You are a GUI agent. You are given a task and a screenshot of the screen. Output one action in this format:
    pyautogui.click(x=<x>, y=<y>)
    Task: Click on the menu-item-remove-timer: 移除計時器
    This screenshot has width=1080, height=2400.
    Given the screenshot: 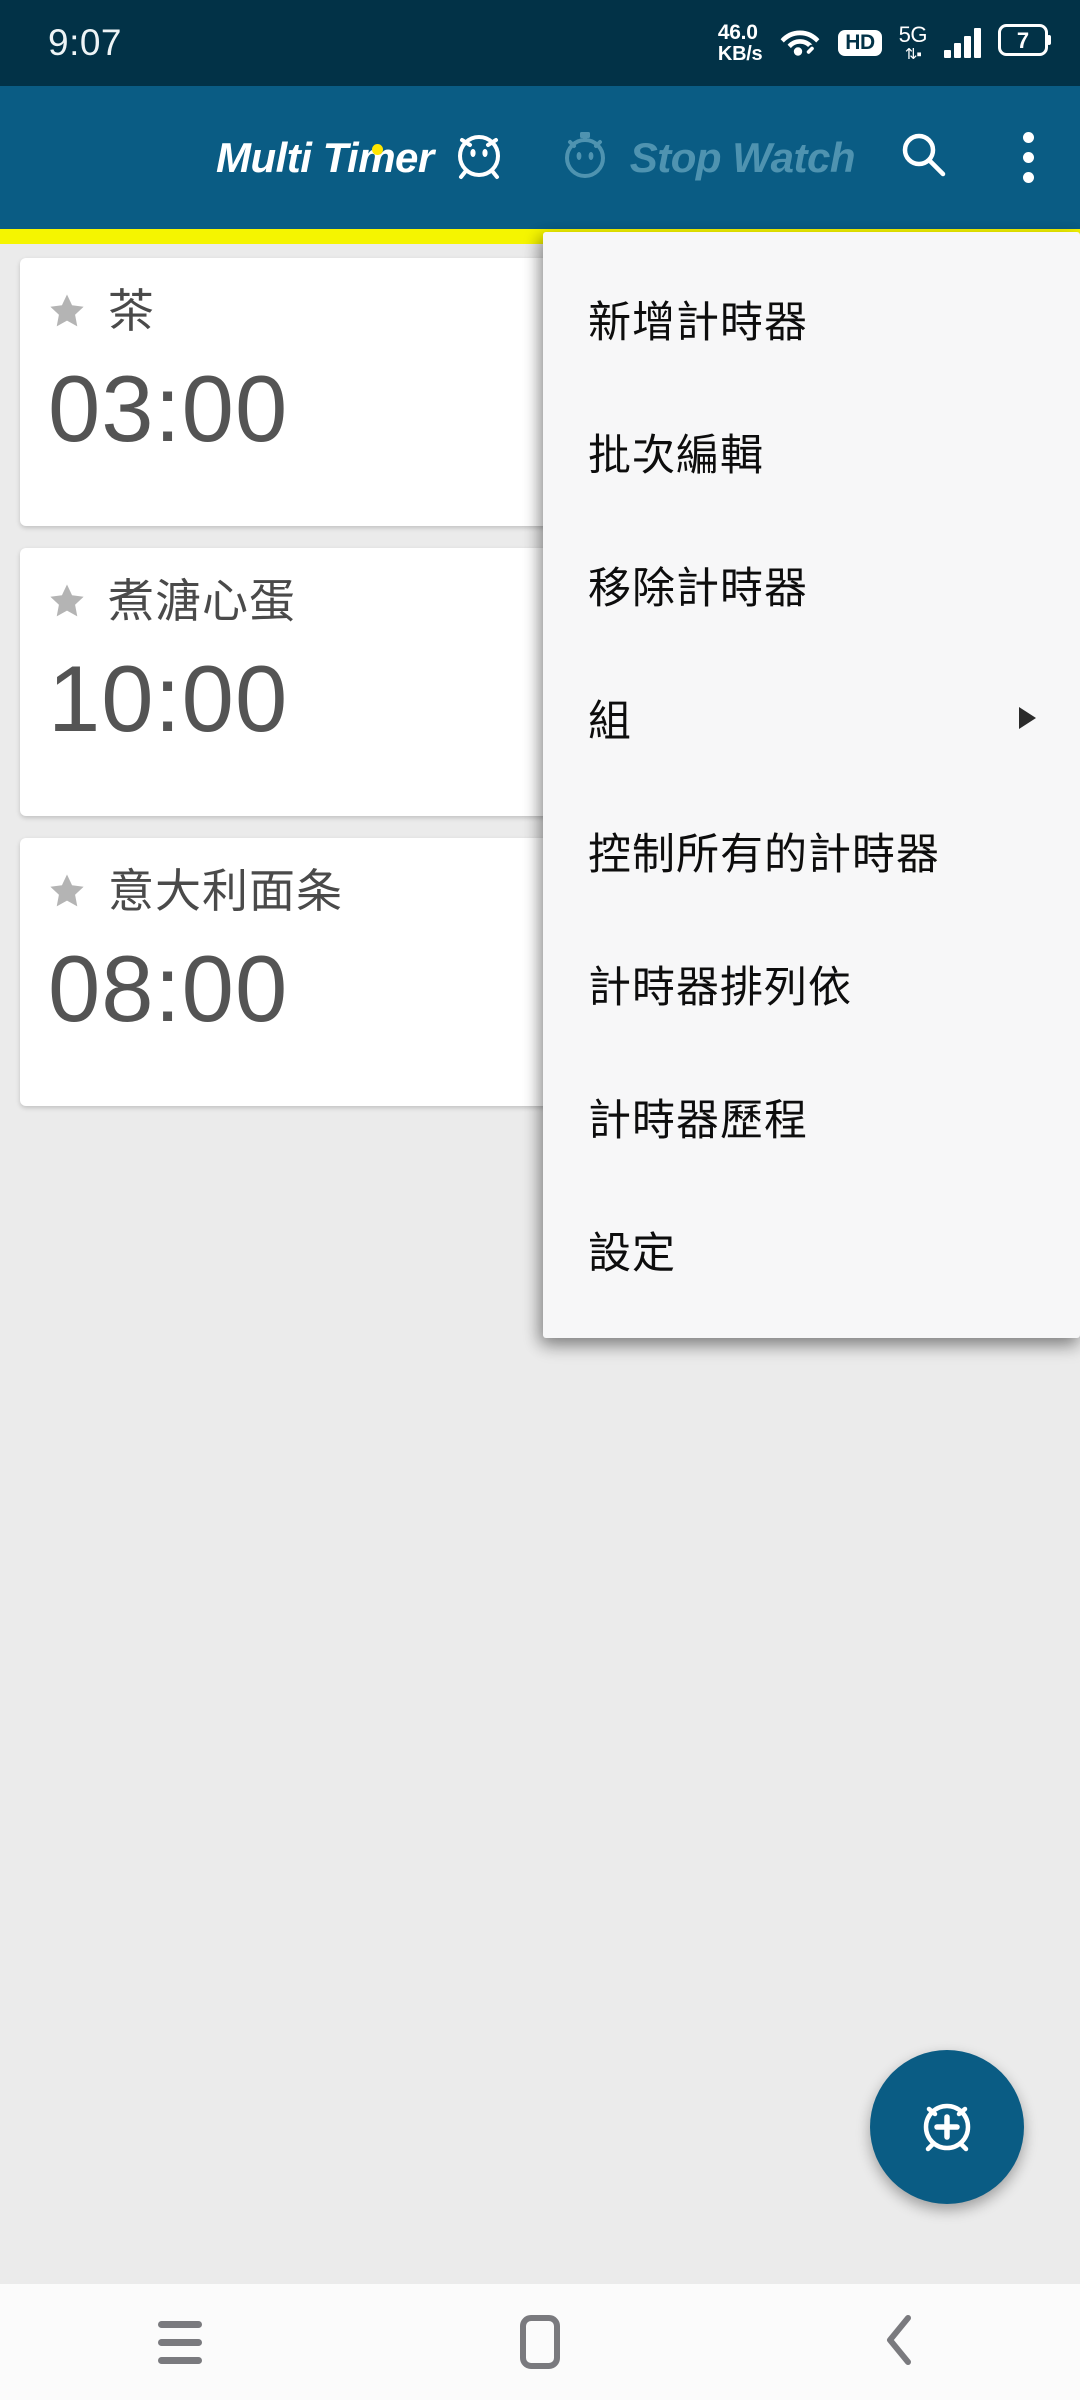 What is the action you would take?
    pyautogui.click(x=811, y=584)
    